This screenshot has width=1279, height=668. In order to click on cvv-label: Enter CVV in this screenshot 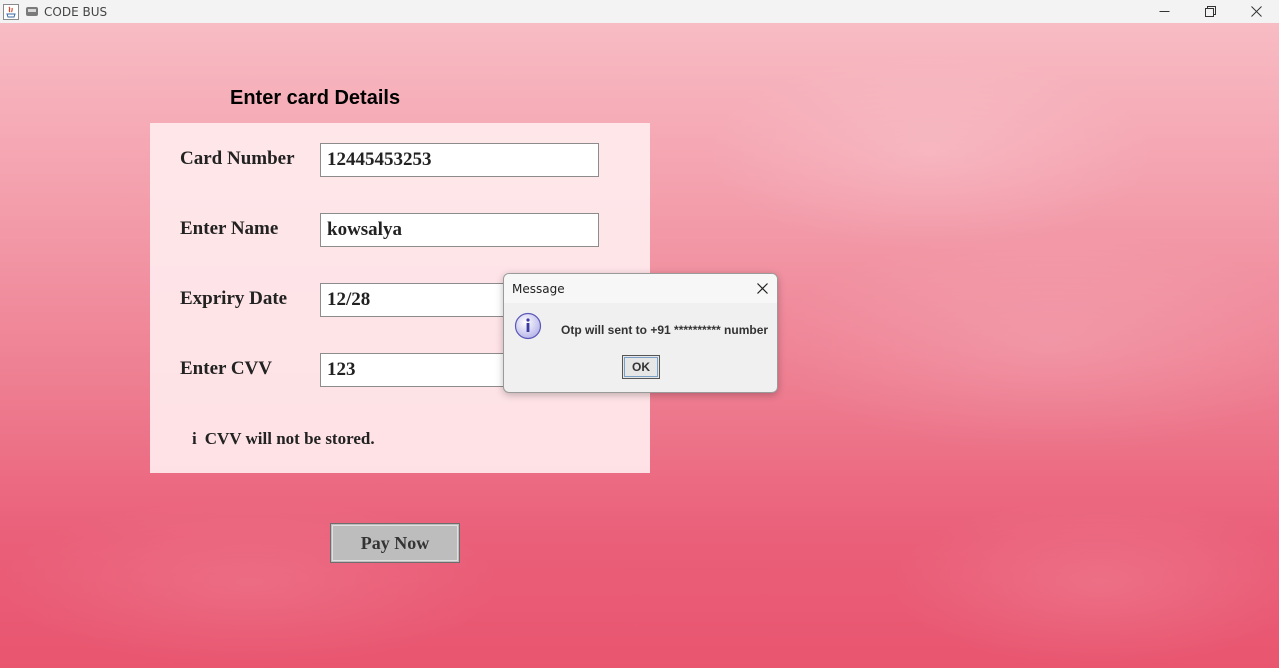, I will do `click(226, 368)`.